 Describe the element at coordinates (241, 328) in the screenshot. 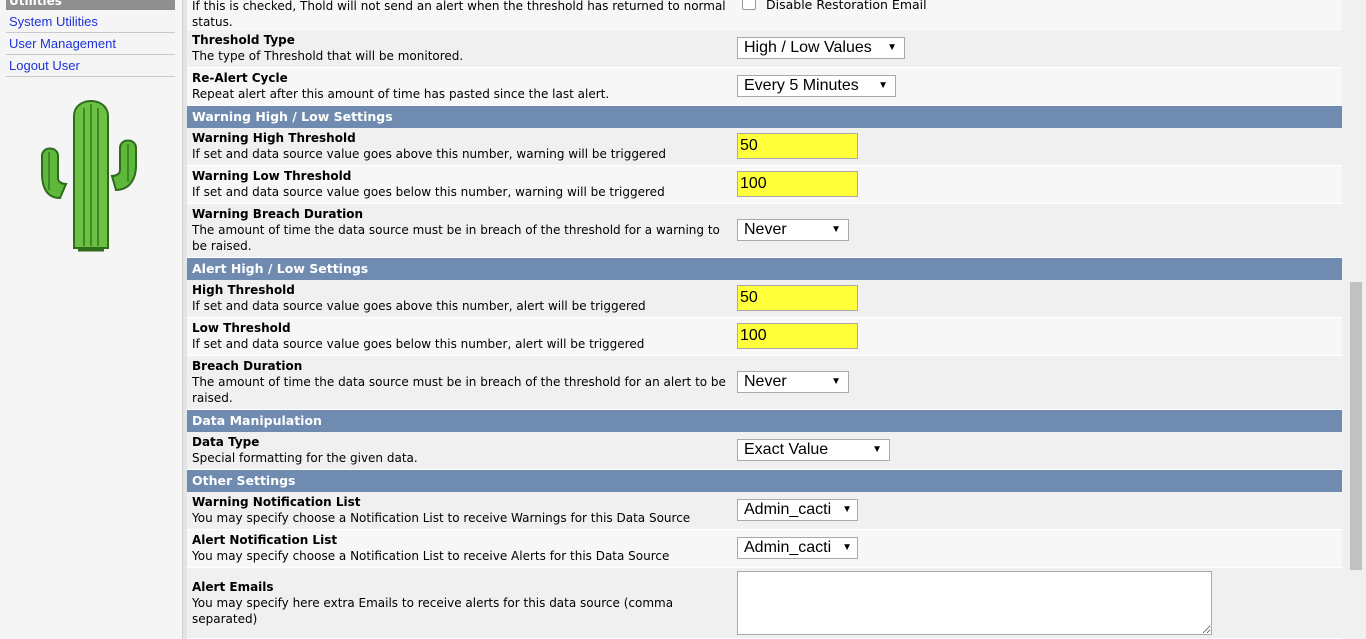

I see `low-threshold-title: Low Threshold` at that location.